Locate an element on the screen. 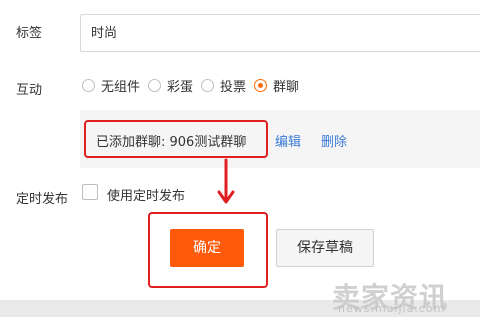  delete-link: 删除 is located at coordinates (334, 140).